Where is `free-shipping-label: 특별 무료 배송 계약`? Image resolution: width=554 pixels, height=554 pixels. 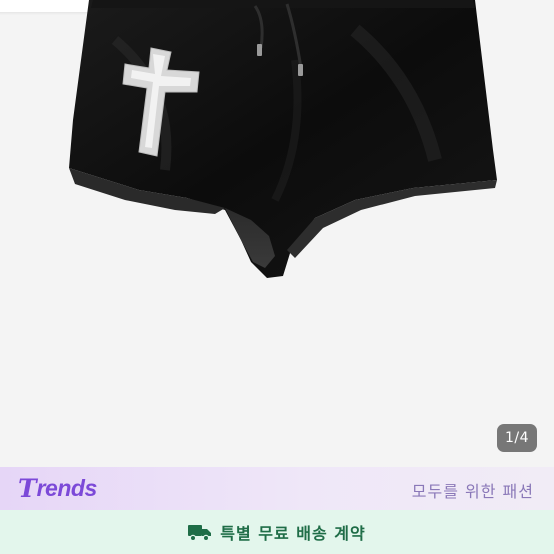 free-shipping-label: 특별 무료 배송 계약 is located at coordinates (293, 533).